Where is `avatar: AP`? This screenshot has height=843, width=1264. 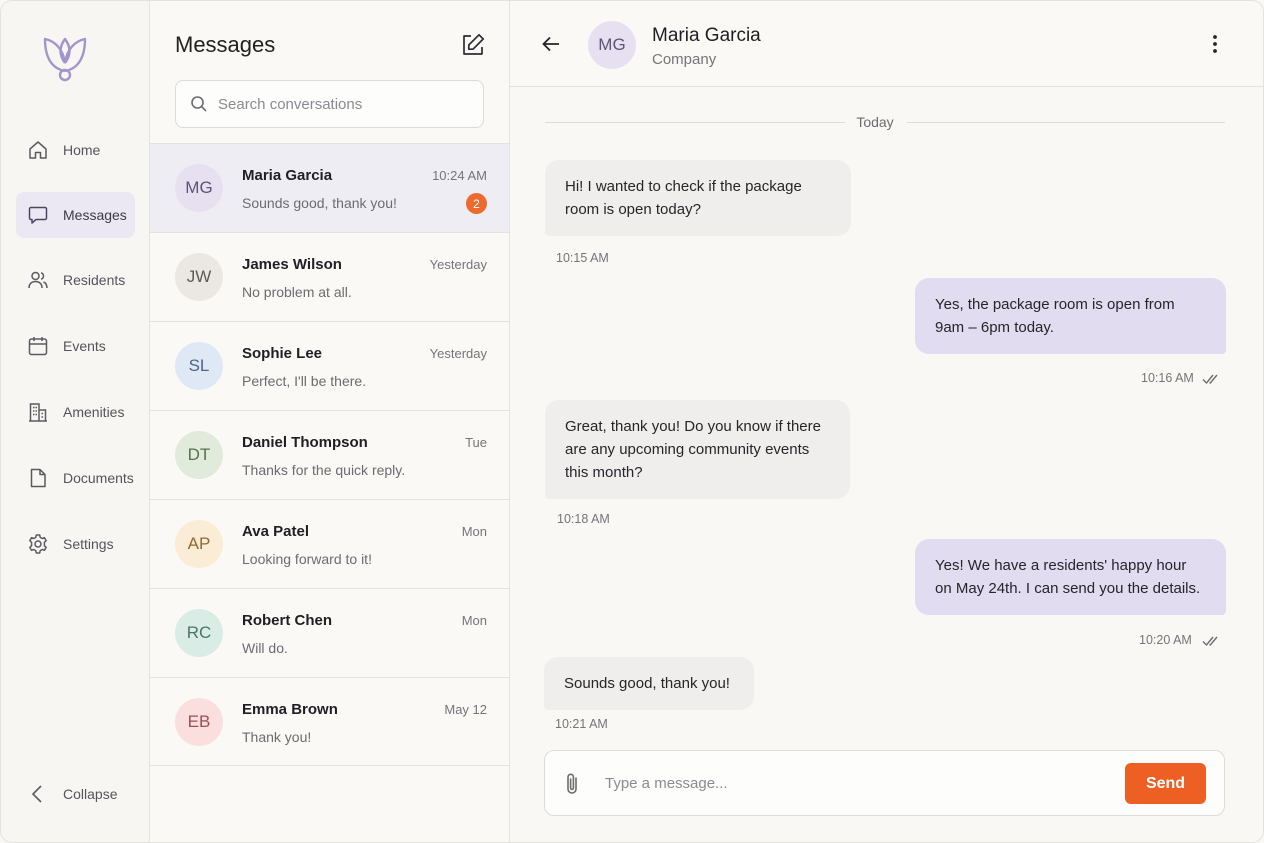 avatar: AP is located at coordinates (199, 544).